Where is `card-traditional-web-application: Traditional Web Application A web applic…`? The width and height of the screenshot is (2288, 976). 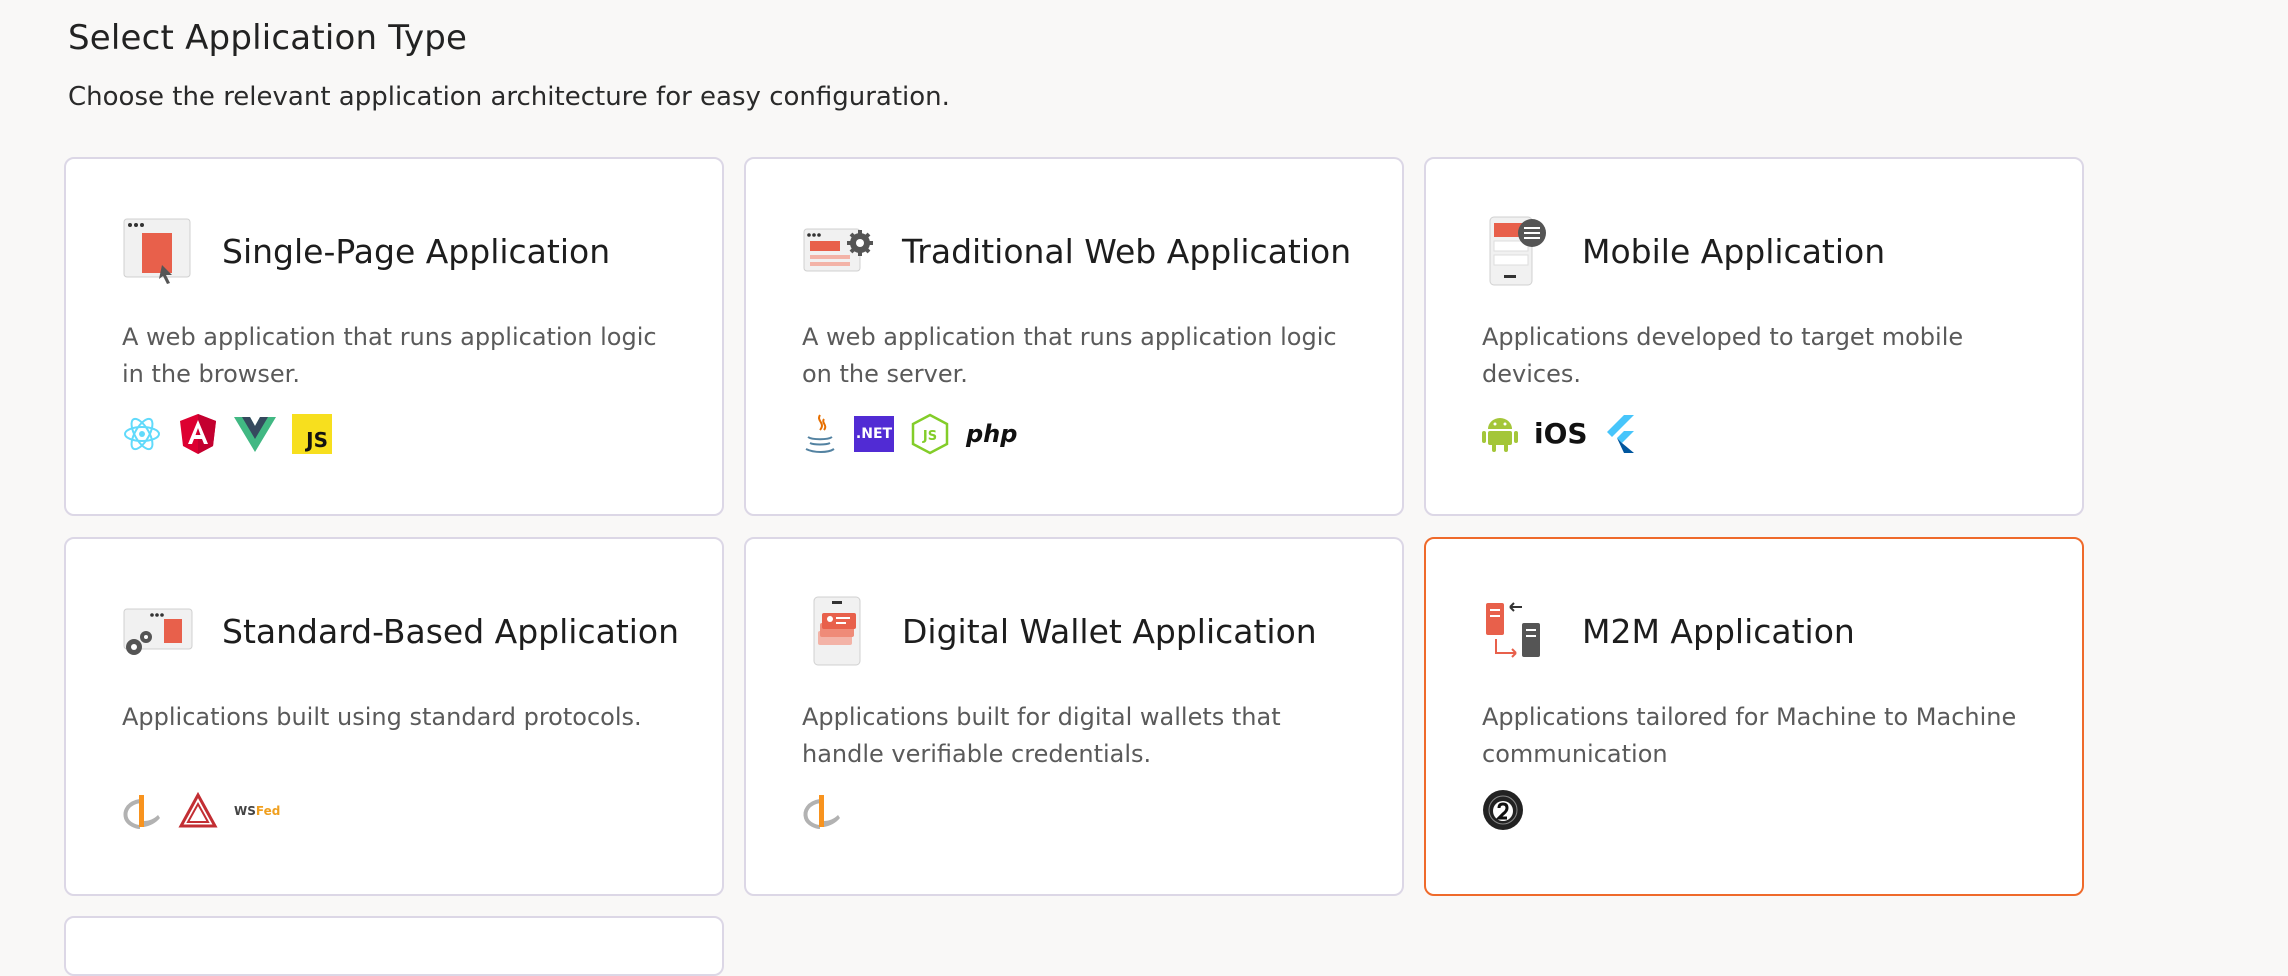 card-traditional-web-application: Traditional Web Application A web applic… is located at coordinates (1074, 336).